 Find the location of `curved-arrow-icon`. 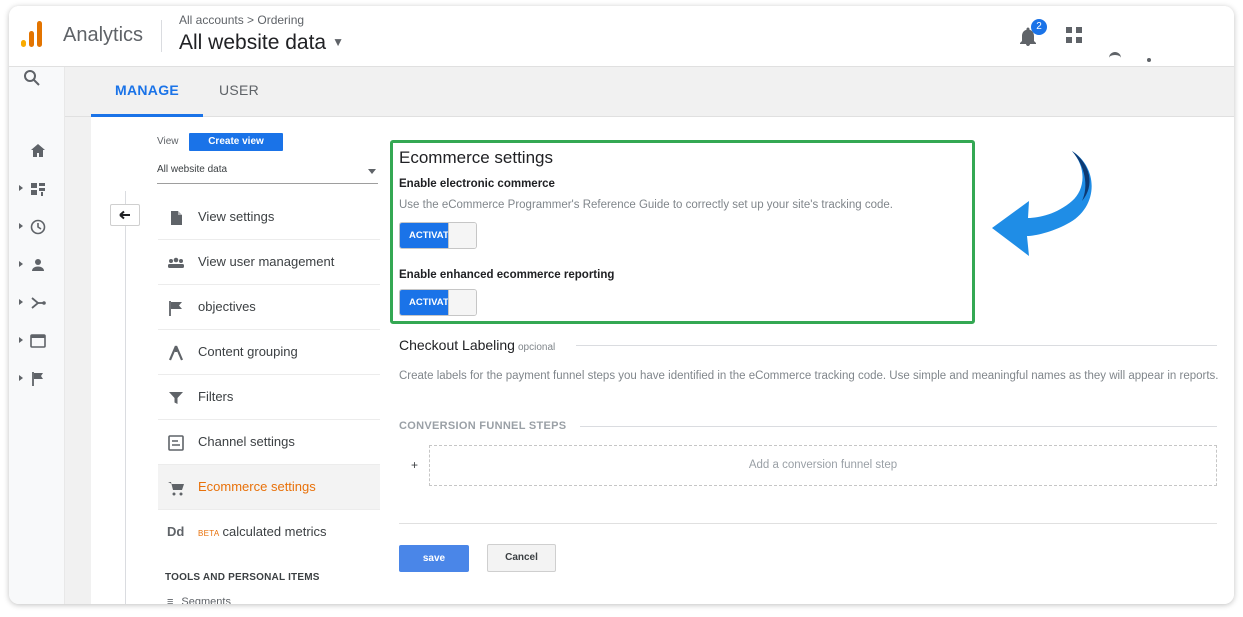

curved-arrow-icon is located at coordinates (1042, 203).